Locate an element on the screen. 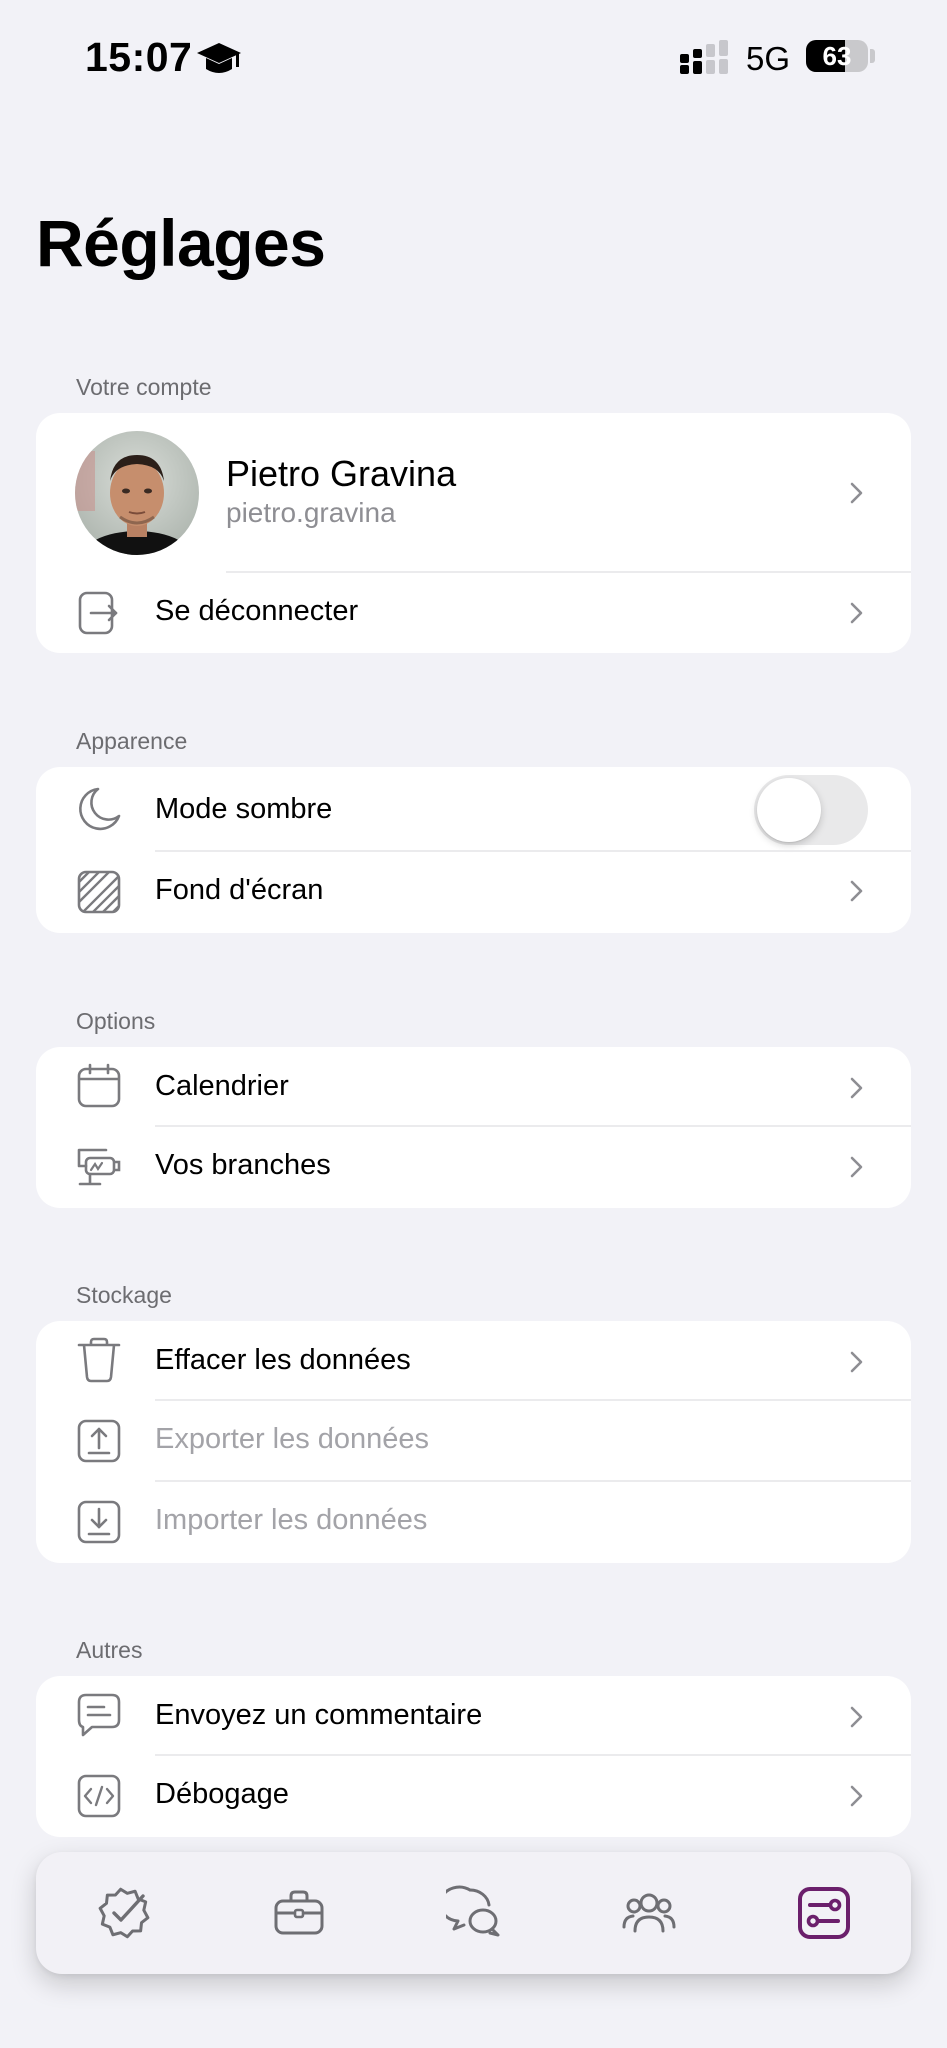 The width and height of the screenshot is (947, 2048). feedback-label: Envoyez un commentaire is located at coordinates (319, 1715).